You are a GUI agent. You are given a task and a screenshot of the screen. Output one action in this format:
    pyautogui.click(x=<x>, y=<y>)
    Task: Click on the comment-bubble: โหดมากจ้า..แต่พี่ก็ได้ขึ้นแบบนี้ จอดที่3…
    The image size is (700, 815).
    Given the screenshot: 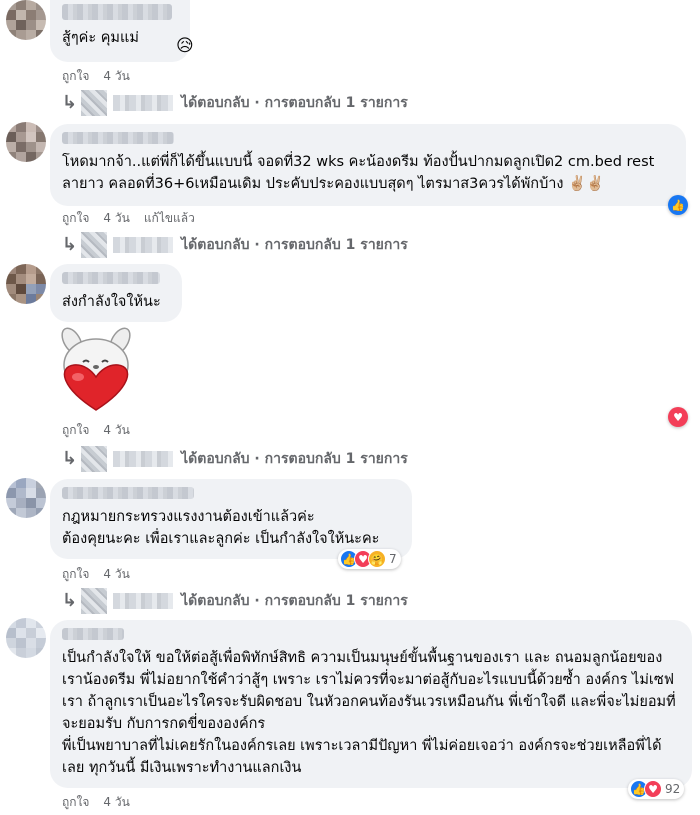 What is the action you would take?
    pyautogui.click(x=368, y=165)
    